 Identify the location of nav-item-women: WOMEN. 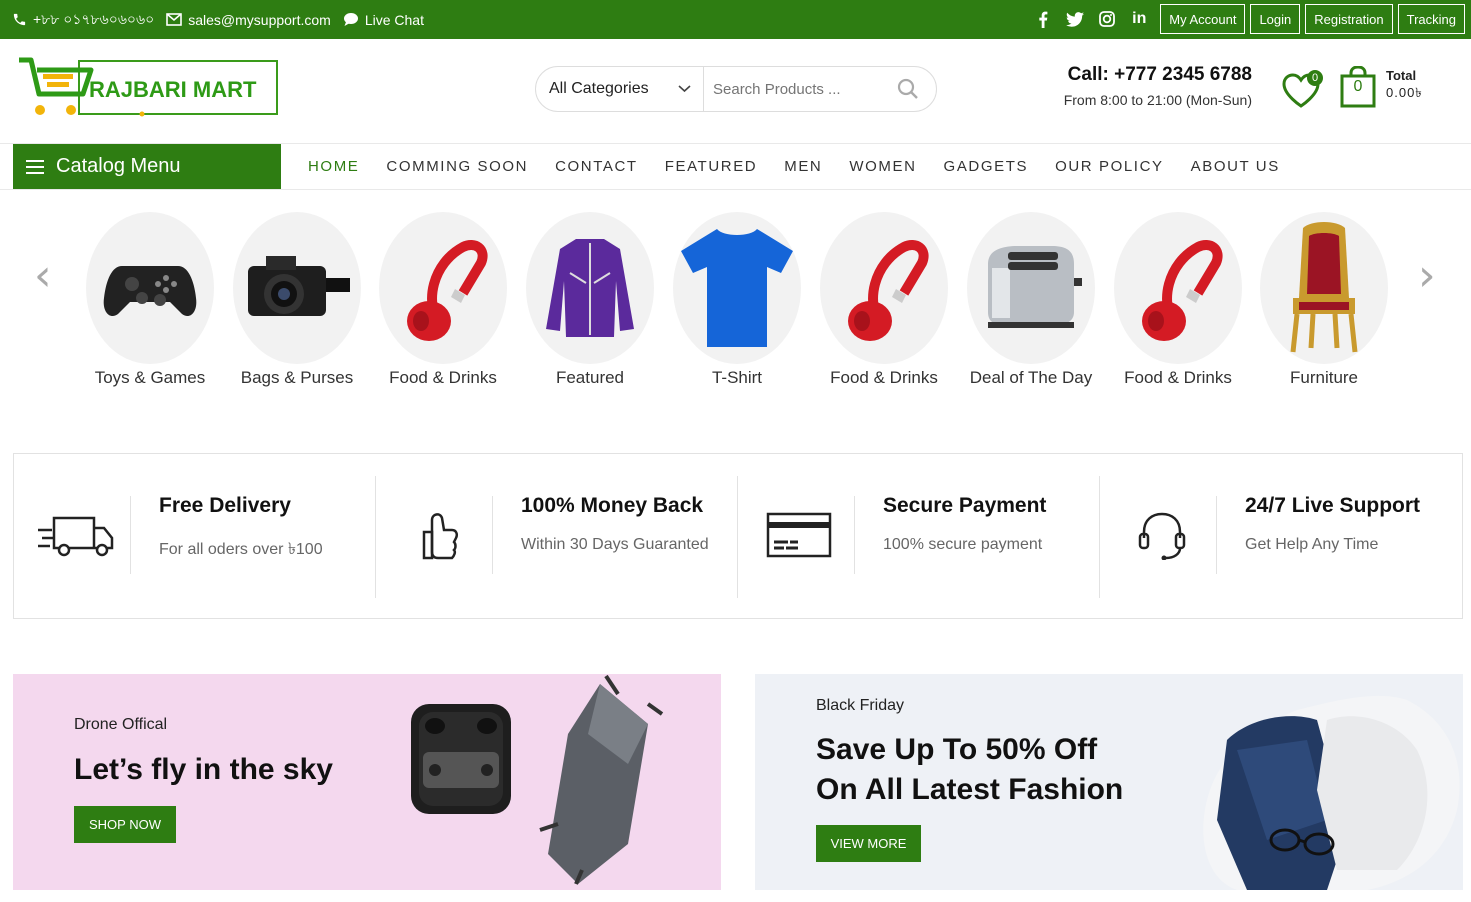
(882, 166).